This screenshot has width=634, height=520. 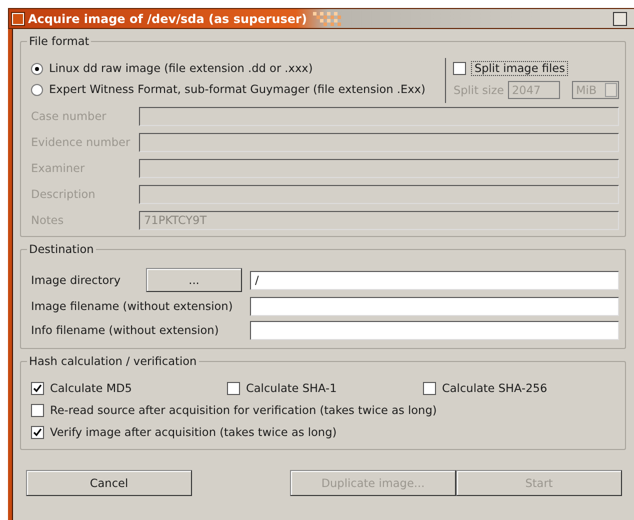 What do you see at coordinates (243, 410) in the screenshot?
I see `option-label: Re-read source after acquisition for verification (takes twice as long)` at bounding box center [243, 410].